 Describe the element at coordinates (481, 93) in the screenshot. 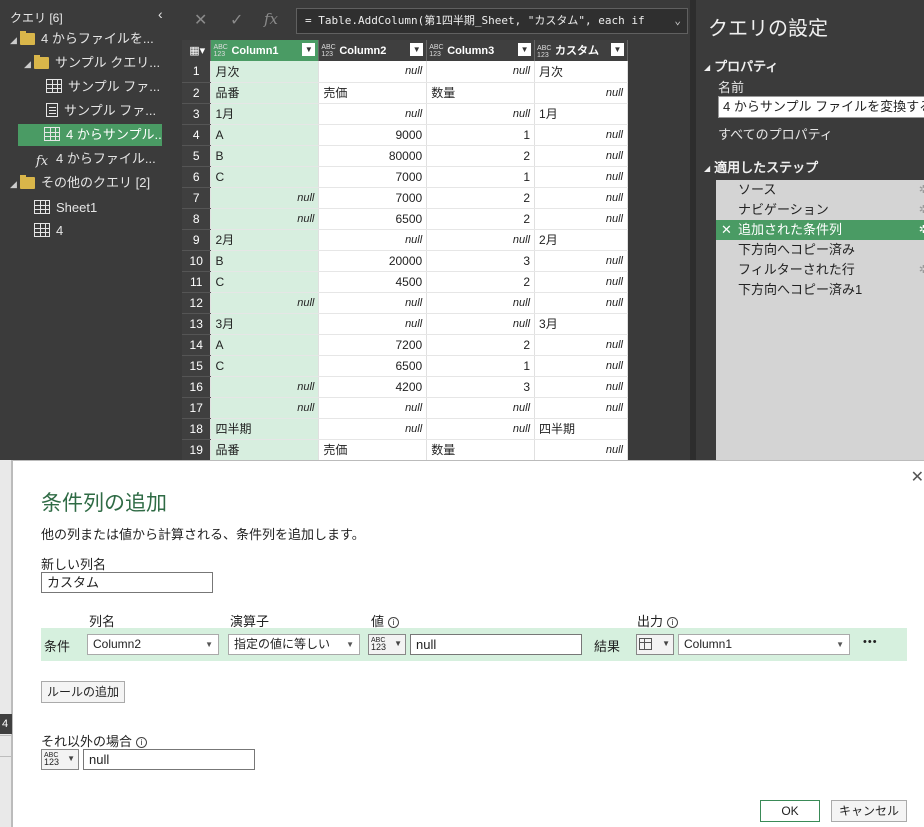

I see `table-cell: 数量` at that location.